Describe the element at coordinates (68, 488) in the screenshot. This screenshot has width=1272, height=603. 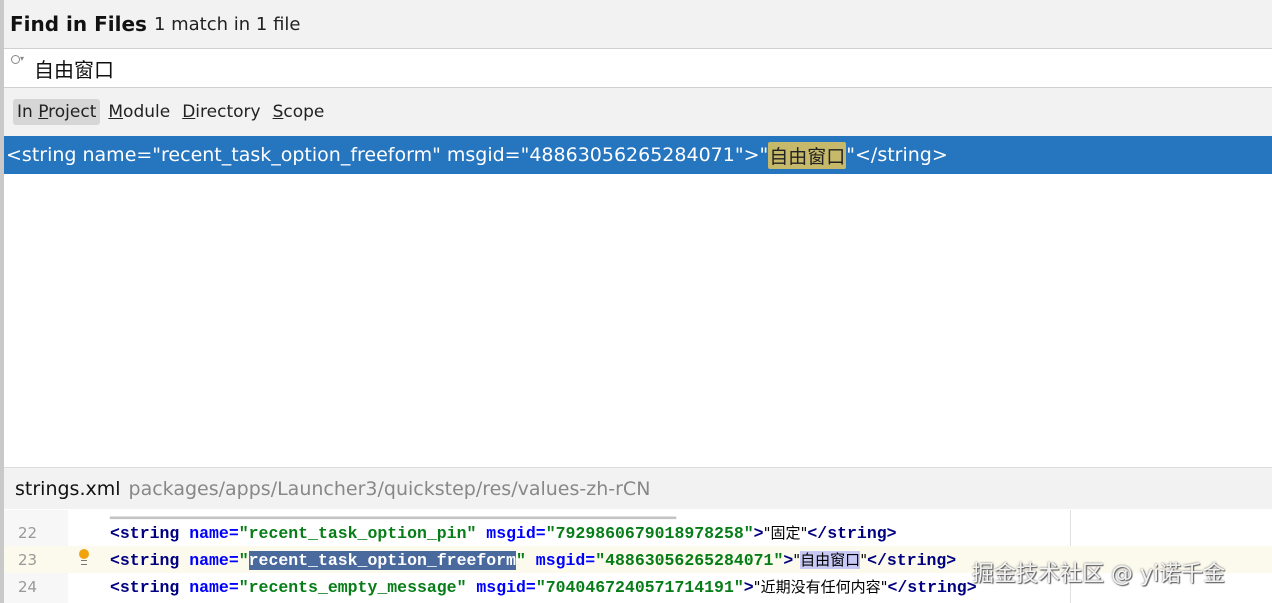
I see `file-name: strings.xml` at that location.